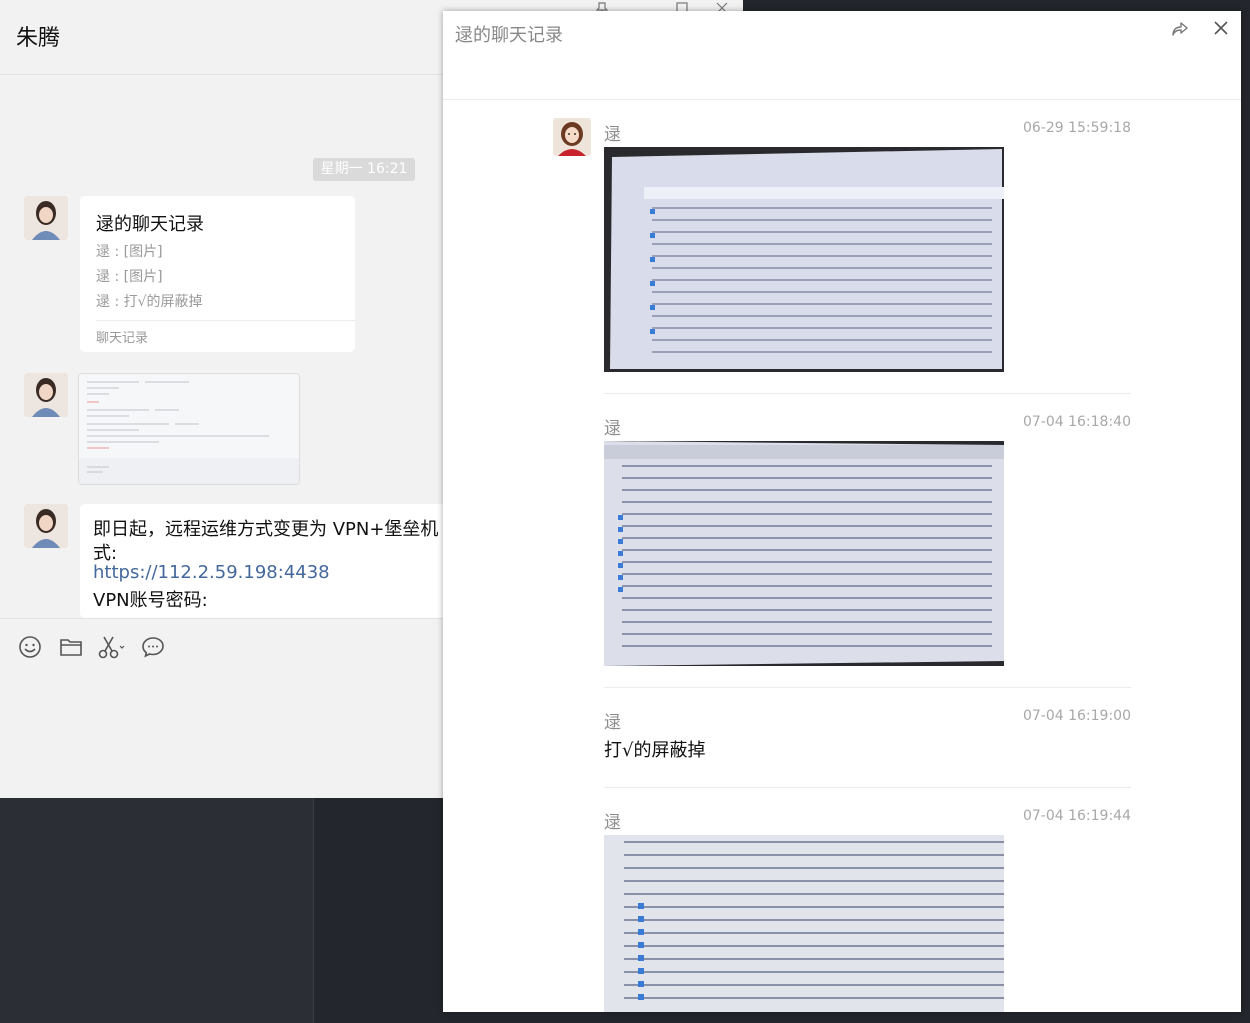  I want to click on history-header-divider, so click(842, 99).